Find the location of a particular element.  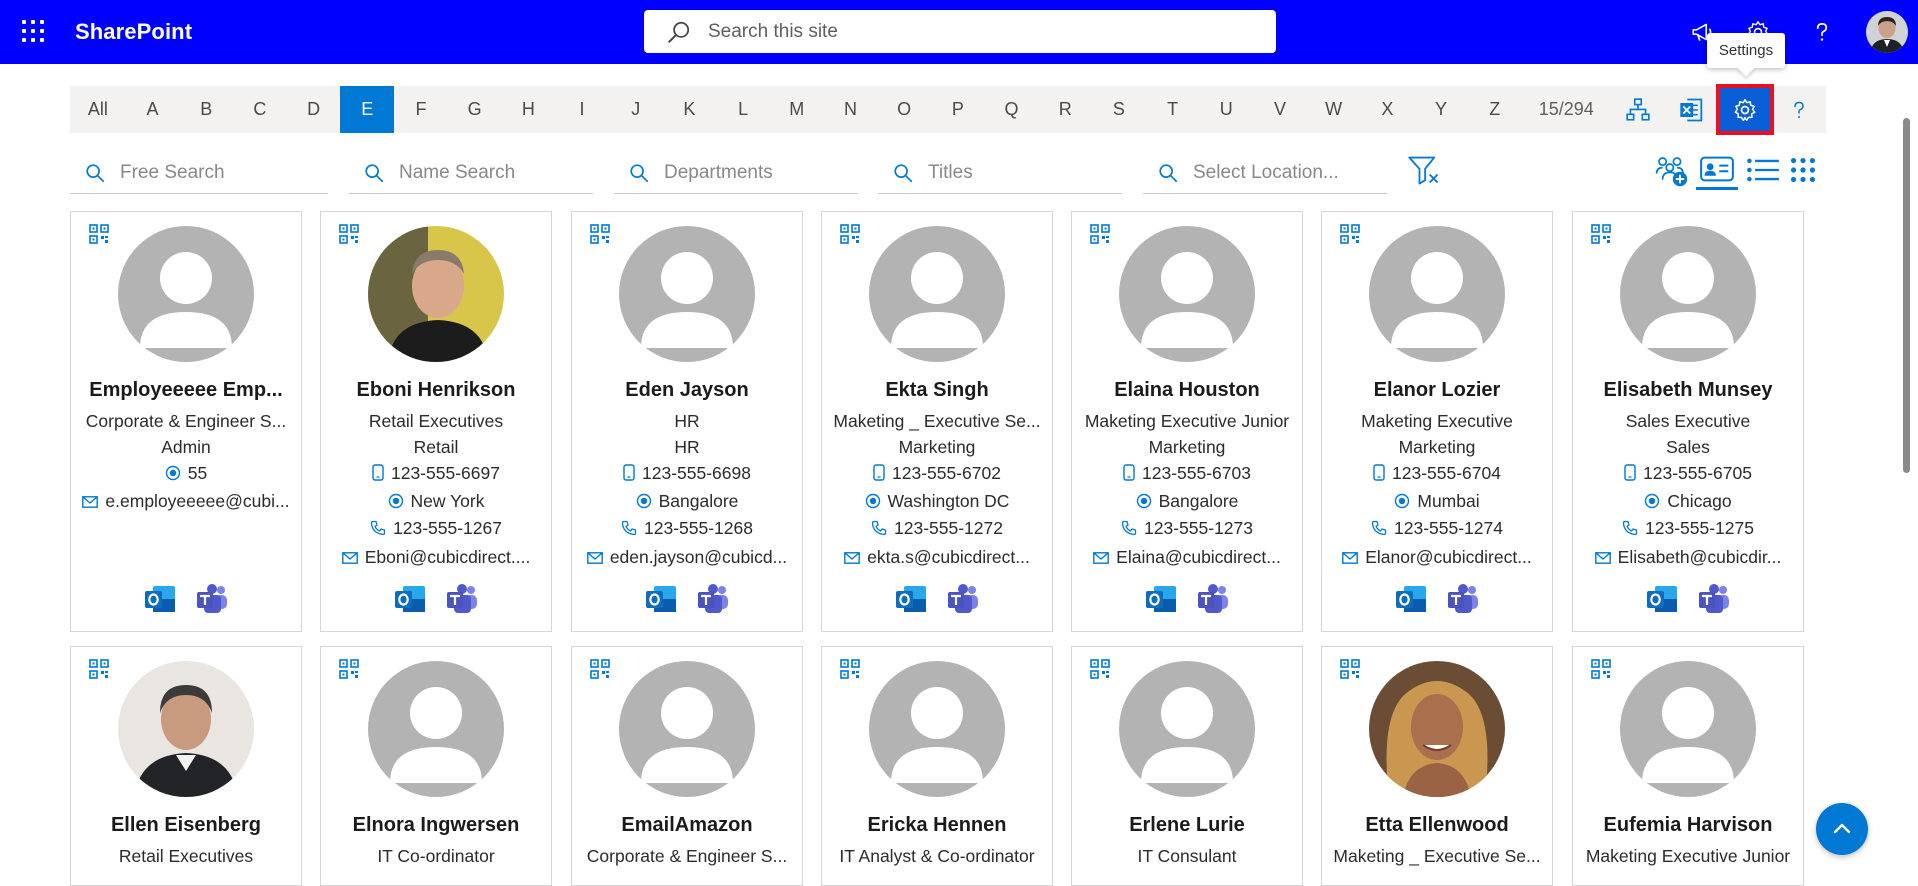

letter-y: Y is located at coordinates (1441, 109).